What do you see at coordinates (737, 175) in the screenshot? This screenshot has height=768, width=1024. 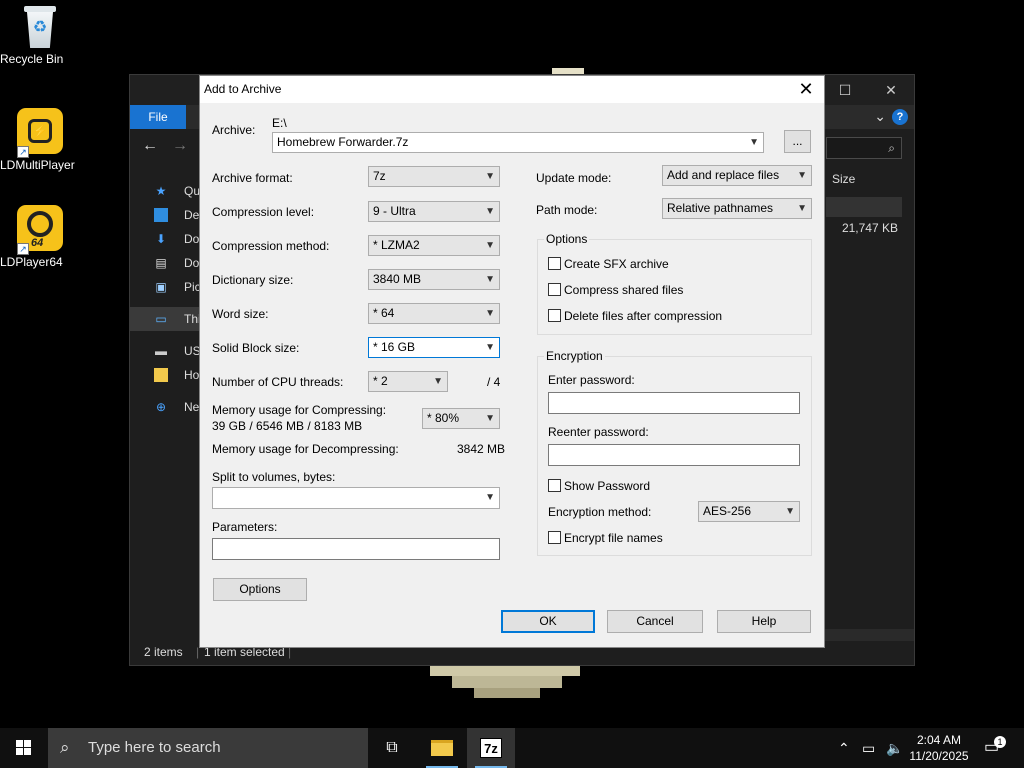 I see `update-mode-select: Add and replace files ▼` at bounding box center [737, 175].